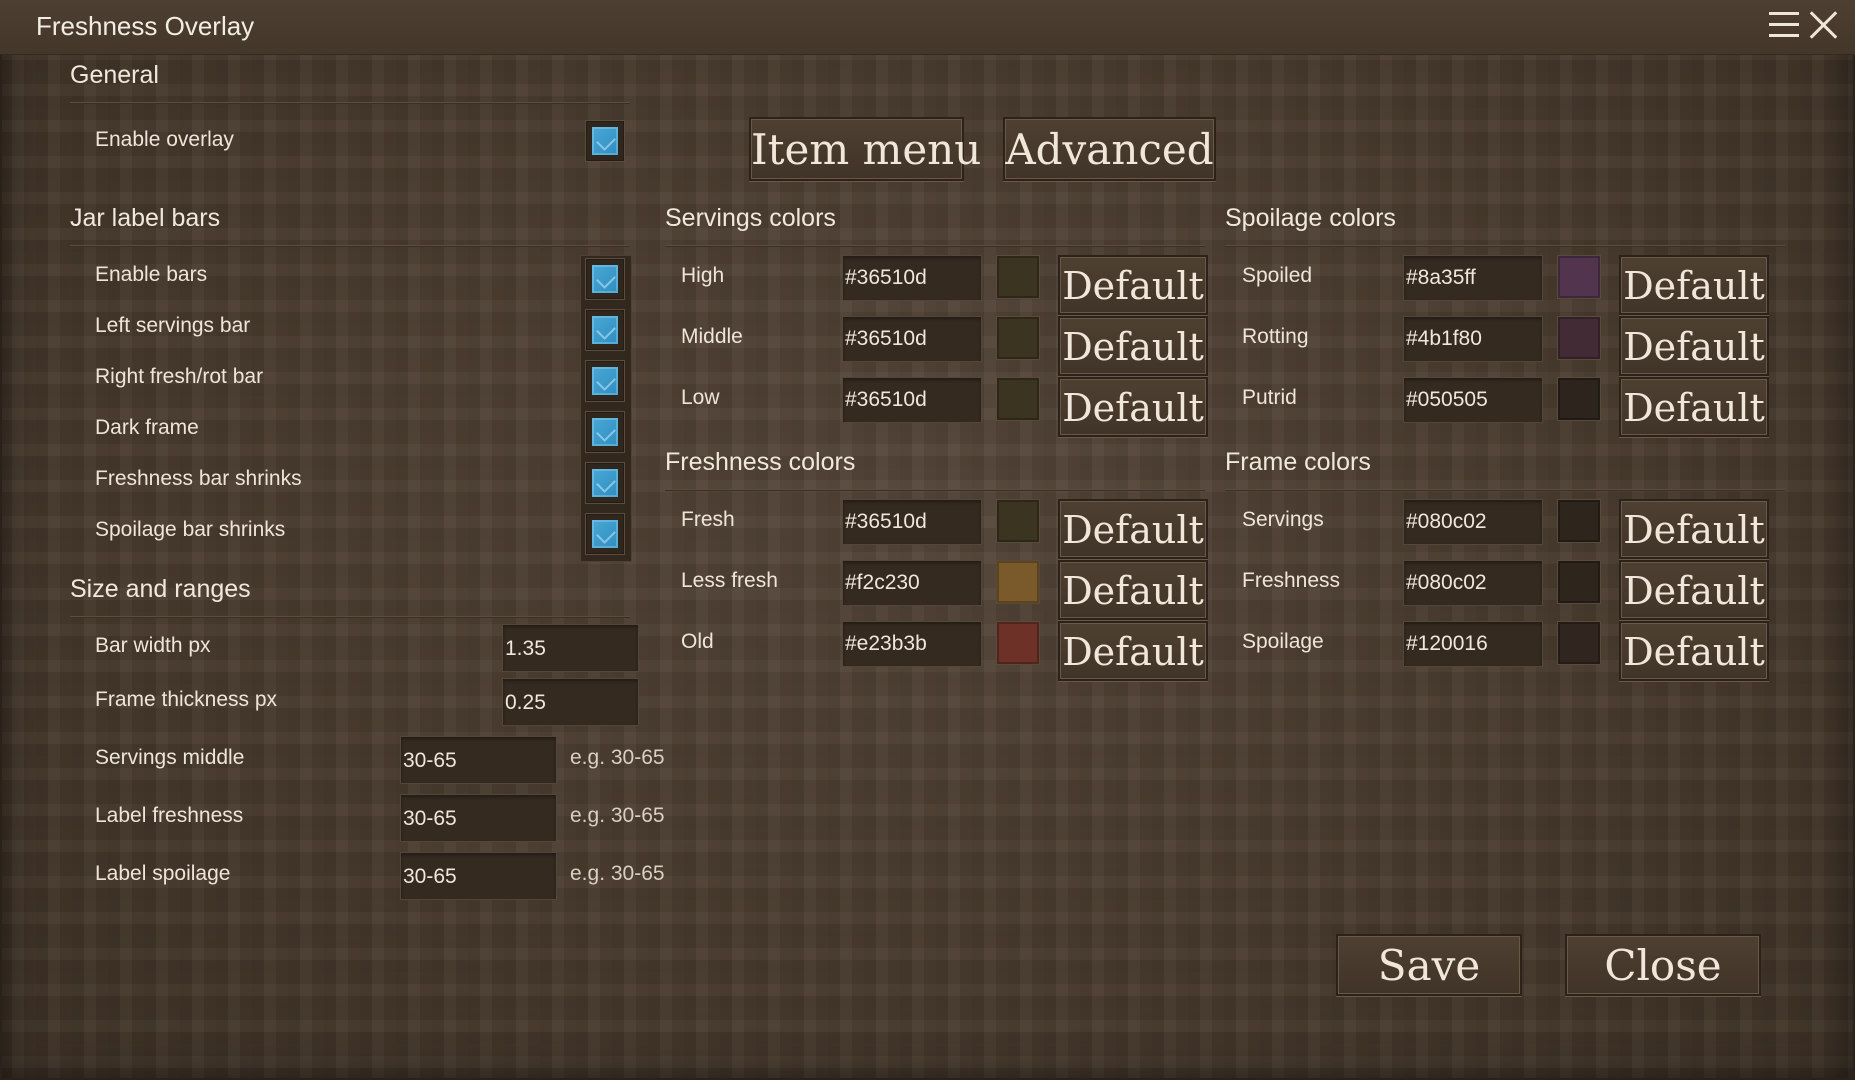  What do you see at coordinates (147, 427) in the screenshot?
I see `dark-frame-label: Dark frame` at bounding box center [147, 427].